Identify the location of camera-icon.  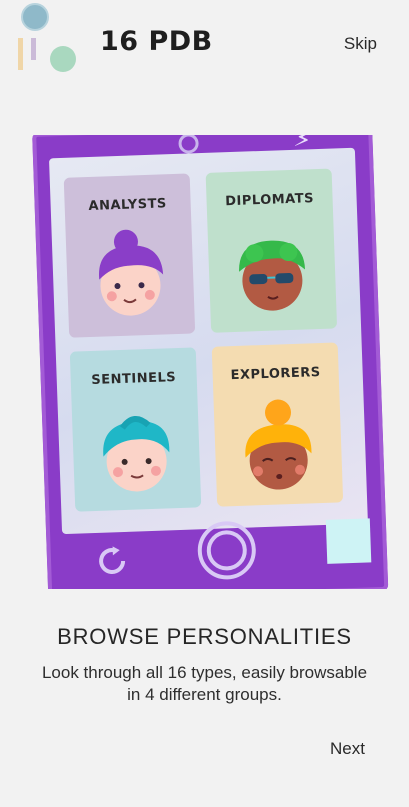
(188, 144).